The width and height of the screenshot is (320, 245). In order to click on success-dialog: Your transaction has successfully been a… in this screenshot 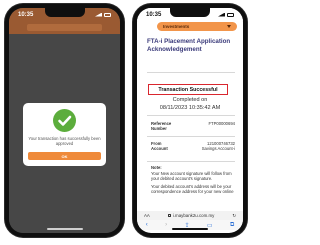, I will do `click(64, 134)`.